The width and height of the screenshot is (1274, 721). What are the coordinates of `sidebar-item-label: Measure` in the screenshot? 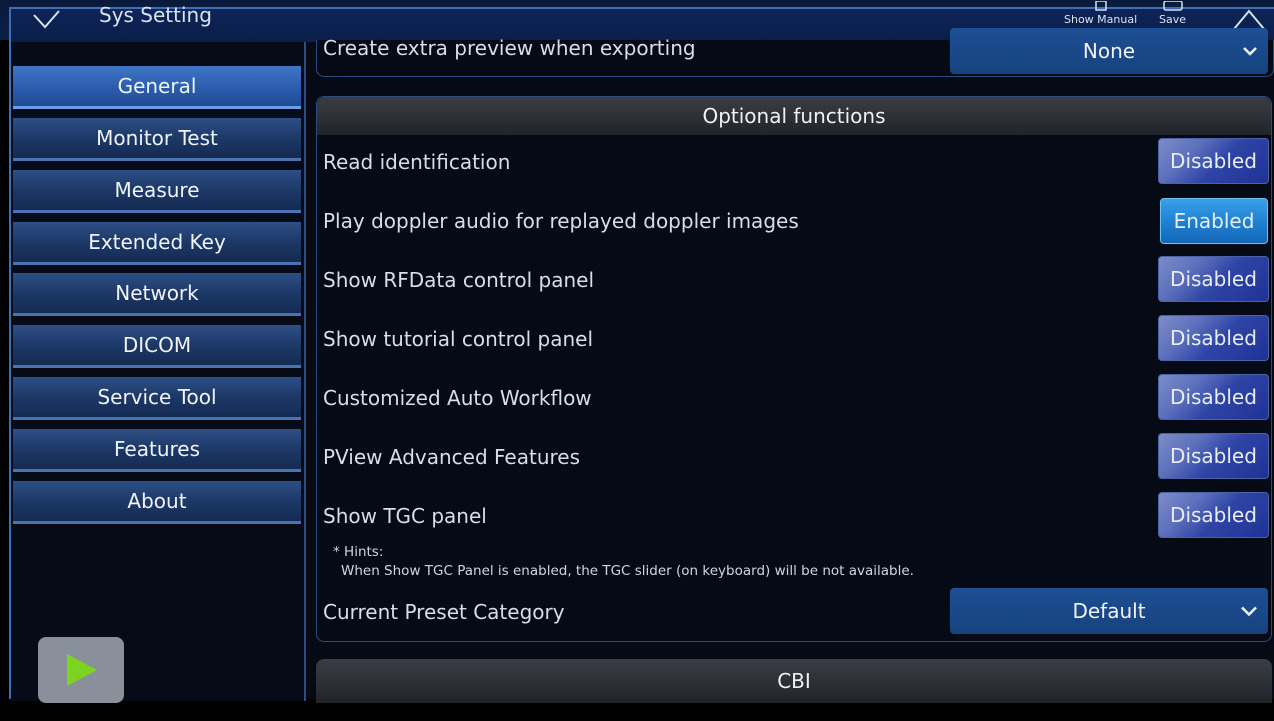 It's located at (157, 190).